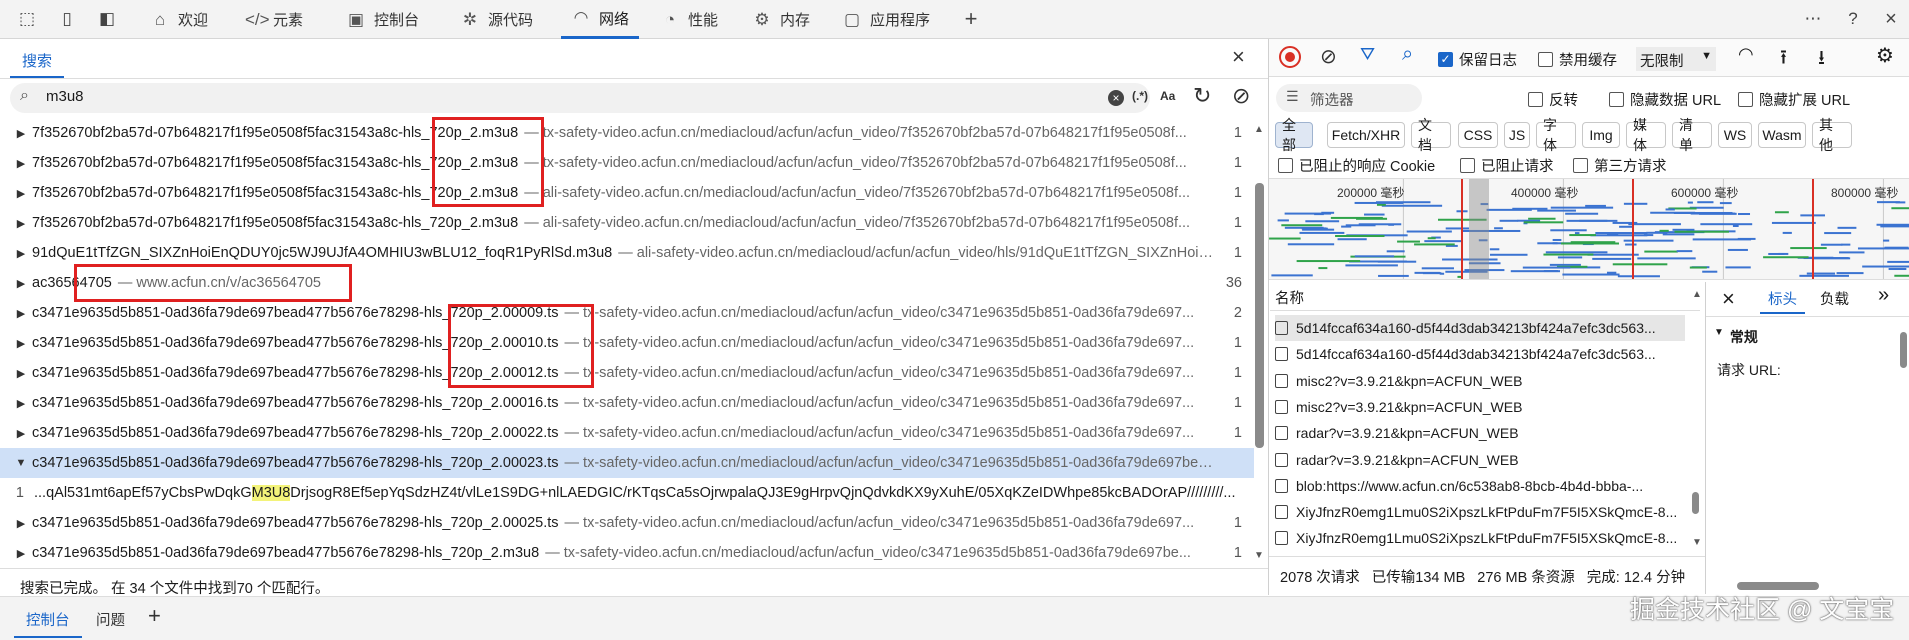 This screenshot has height=640, width=1909. I want to click on hide-data-url-checkbox: 隐藏数据 URL, so click(1665, 99).